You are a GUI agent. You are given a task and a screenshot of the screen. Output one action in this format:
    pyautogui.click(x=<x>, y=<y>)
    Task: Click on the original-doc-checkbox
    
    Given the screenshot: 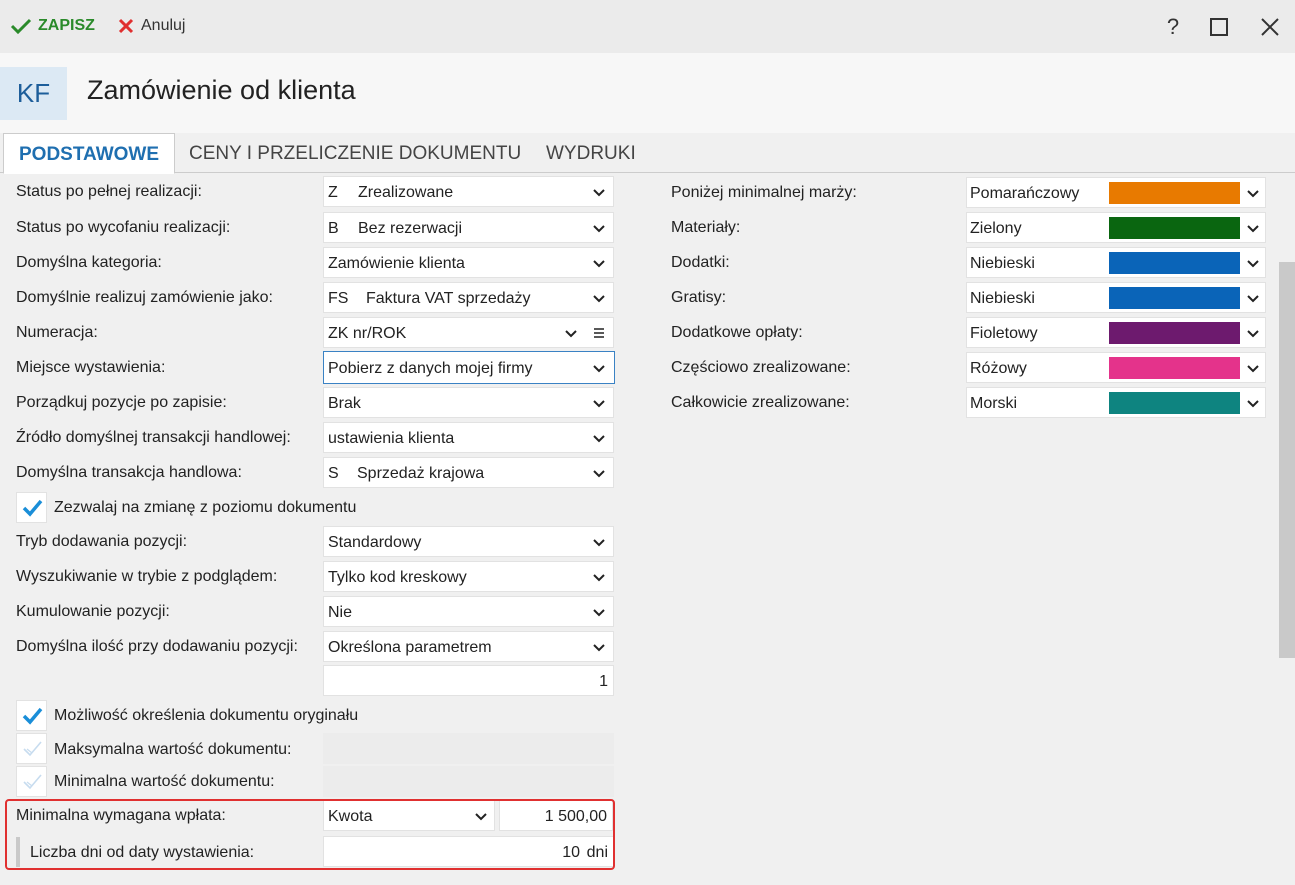 What is the action you would take?
    pyautogui.click(x=31, y=715)
    